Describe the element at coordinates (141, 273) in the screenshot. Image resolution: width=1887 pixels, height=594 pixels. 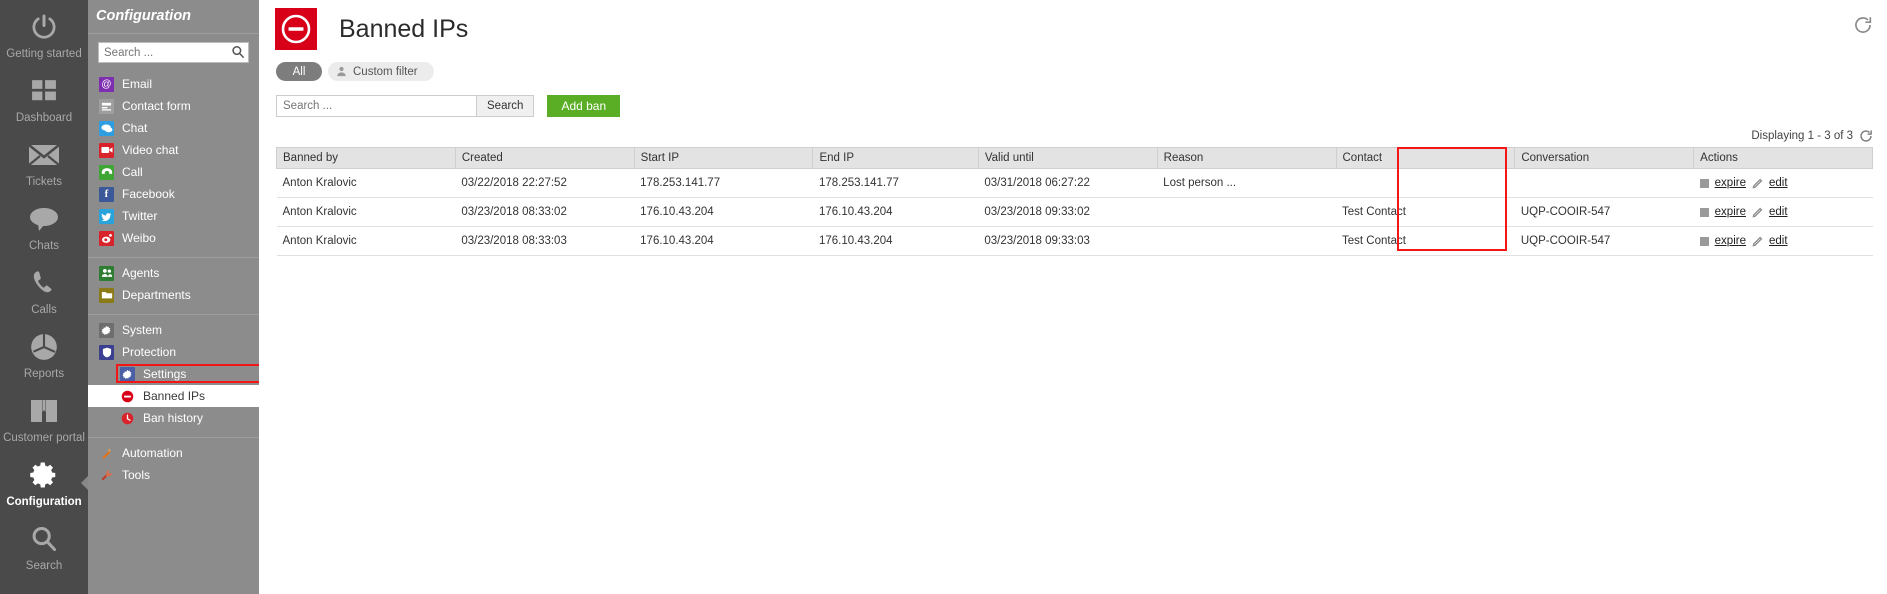
I see `sidebar-item-label: Agents` at that location.